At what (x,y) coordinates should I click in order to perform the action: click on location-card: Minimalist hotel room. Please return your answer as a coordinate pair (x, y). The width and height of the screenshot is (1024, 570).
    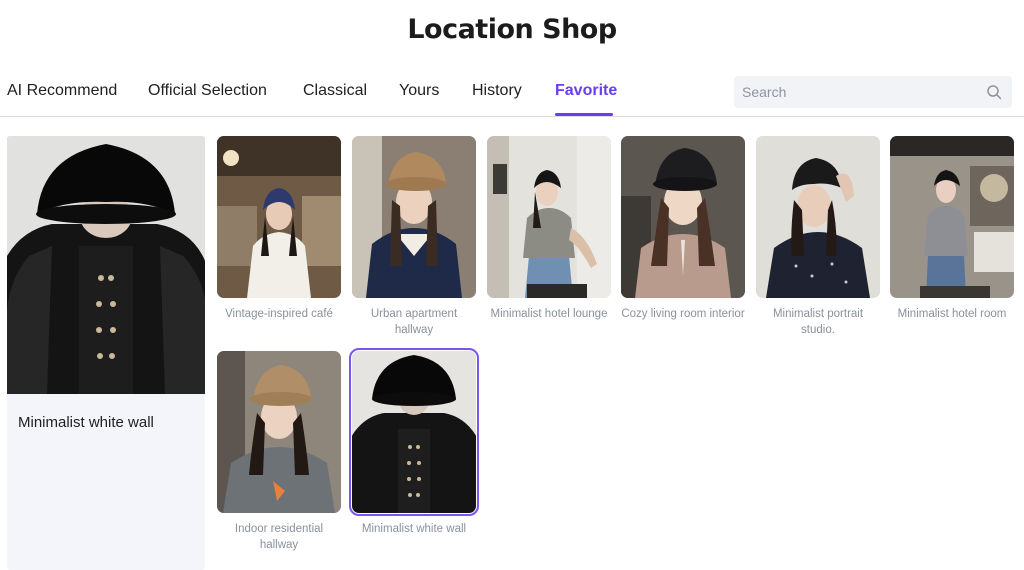
    Looking at the image, I should click on (952, 229).